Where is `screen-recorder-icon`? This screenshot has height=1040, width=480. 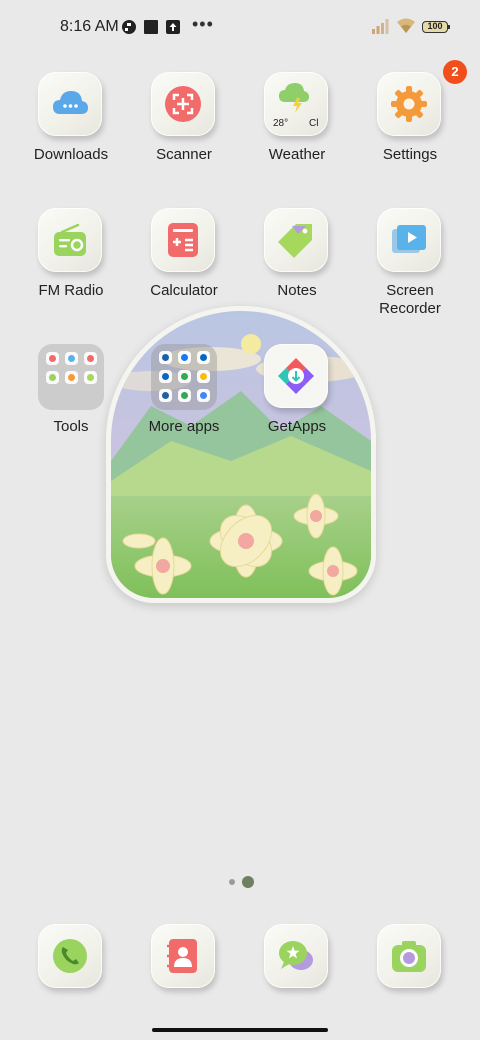 screen-recorder-icon is located at coordinates (409, 239).